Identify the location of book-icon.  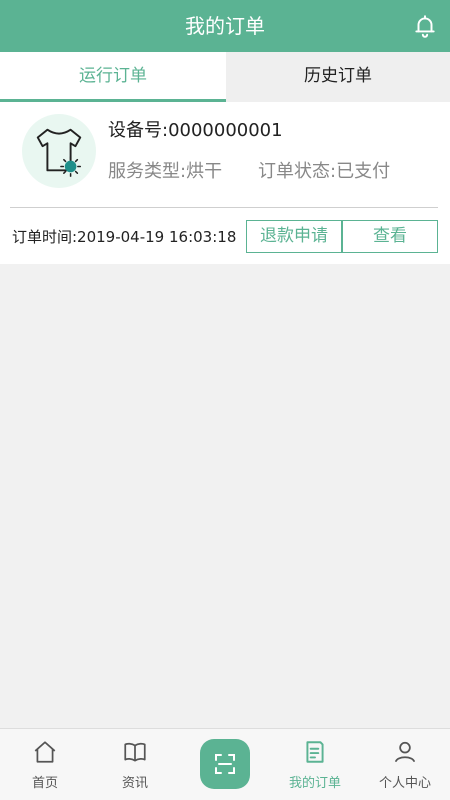
(135, 752).